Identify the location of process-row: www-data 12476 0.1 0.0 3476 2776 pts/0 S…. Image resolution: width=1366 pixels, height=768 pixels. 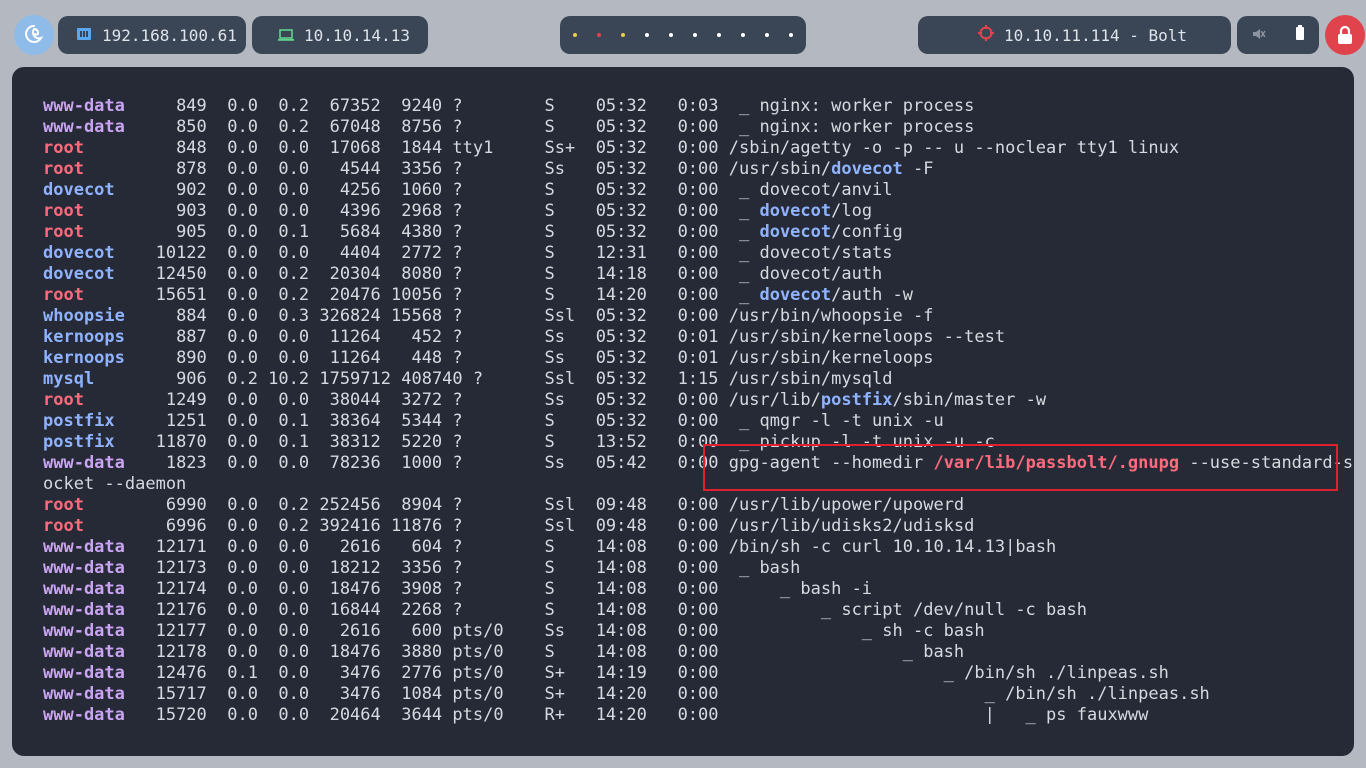
(698, 673).